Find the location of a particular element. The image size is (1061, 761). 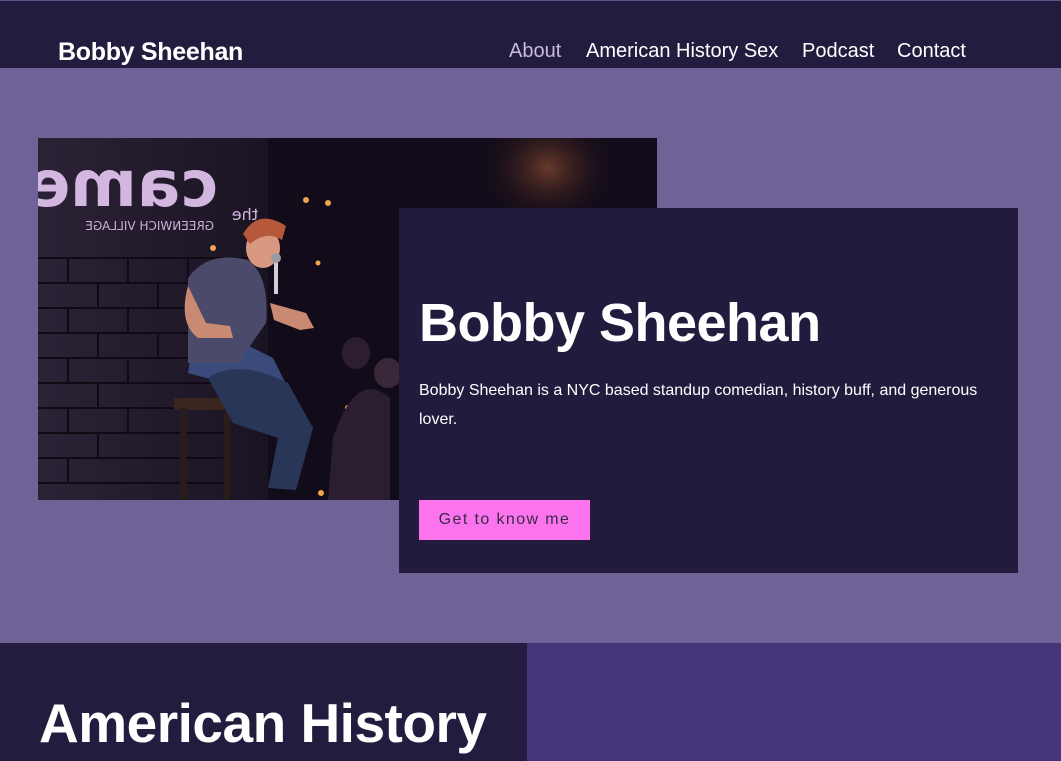

nav-link-contact: Contact is located at coordinates (931, 51).